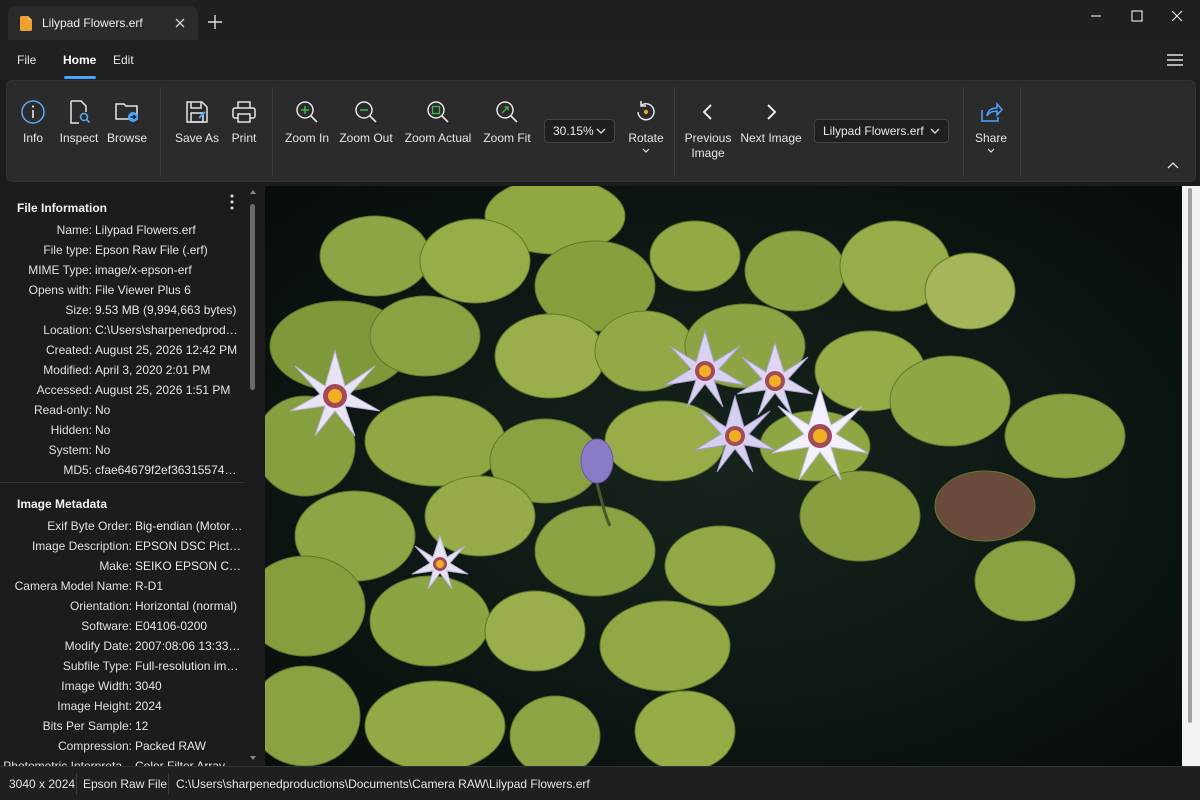  What do you see at coordinates (189, 546) in the screenshot?
I see `property-value: EPSON DSC Picture` at bounding box center [189, 546].